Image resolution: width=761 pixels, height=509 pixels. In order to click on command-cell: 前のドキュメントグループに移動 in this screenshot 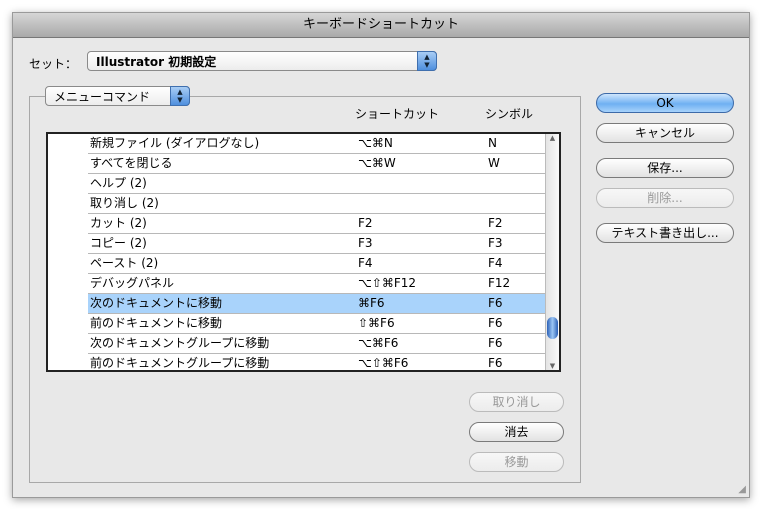, I will do `click(180, 363)`.